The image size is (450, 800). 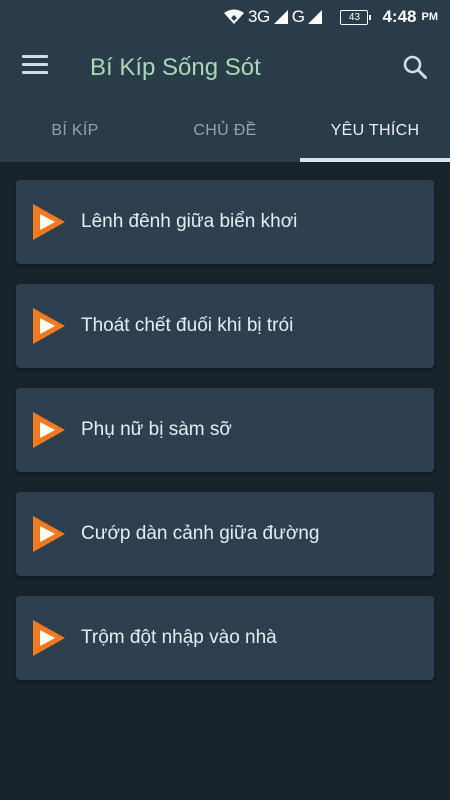 I want to click on battery-level: 43, so click(x=354, y=17).